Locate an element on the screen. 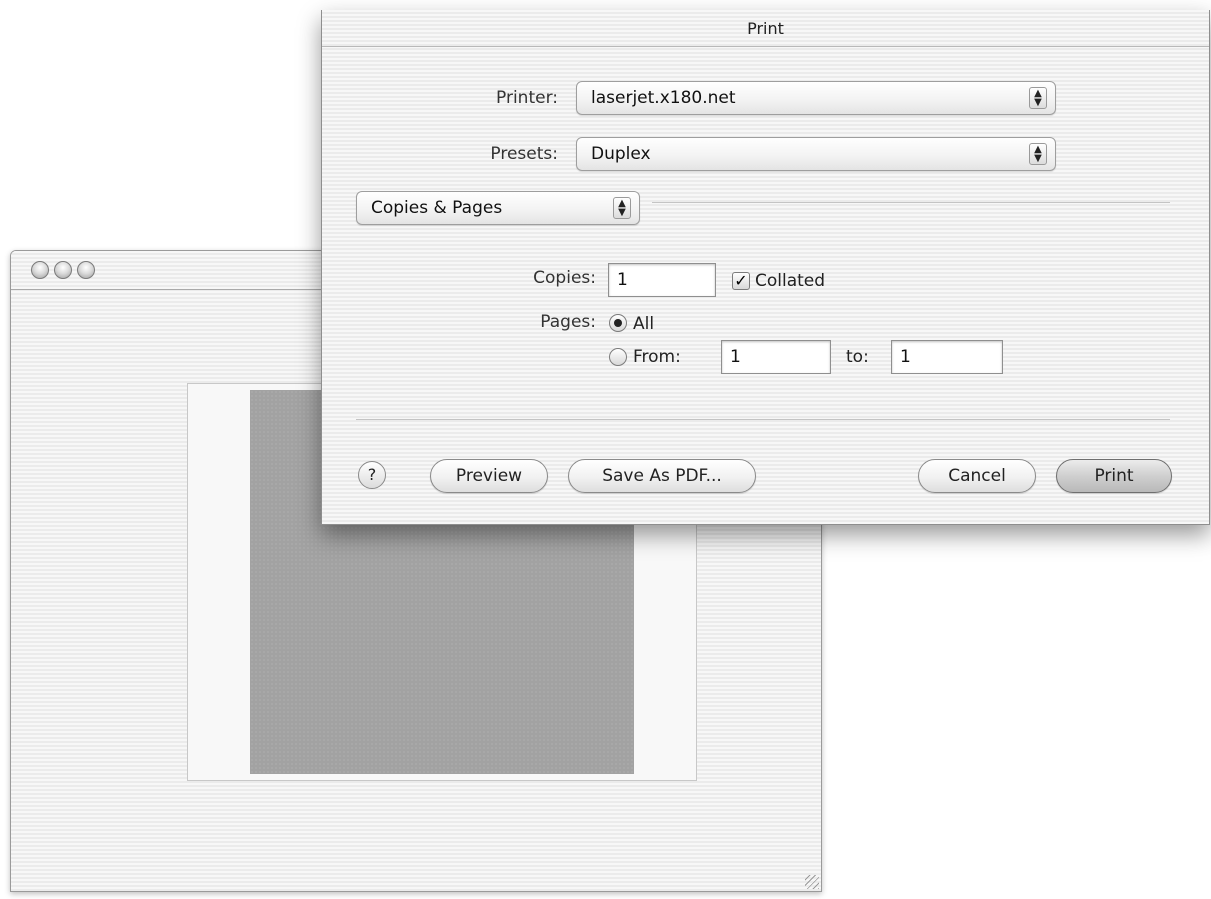 This screenshot has width=1211, height=899. copies-field: 1 is located at coordinates (662, 280).